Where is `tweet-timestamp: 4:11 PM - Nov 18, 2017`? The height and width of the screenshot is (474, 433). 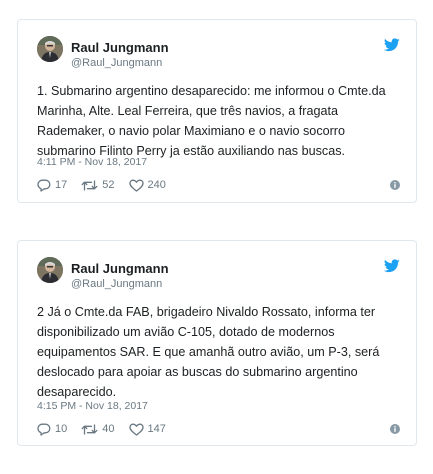 tweet-timestamp: 4:11 PM - Nov 18, 2017 is located at coordinates (92, 162).